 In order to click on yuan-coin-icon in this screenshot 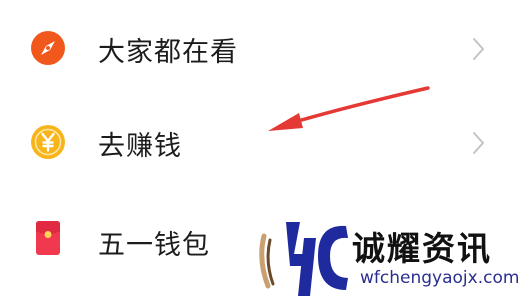, I will do `click(48, 142)`.